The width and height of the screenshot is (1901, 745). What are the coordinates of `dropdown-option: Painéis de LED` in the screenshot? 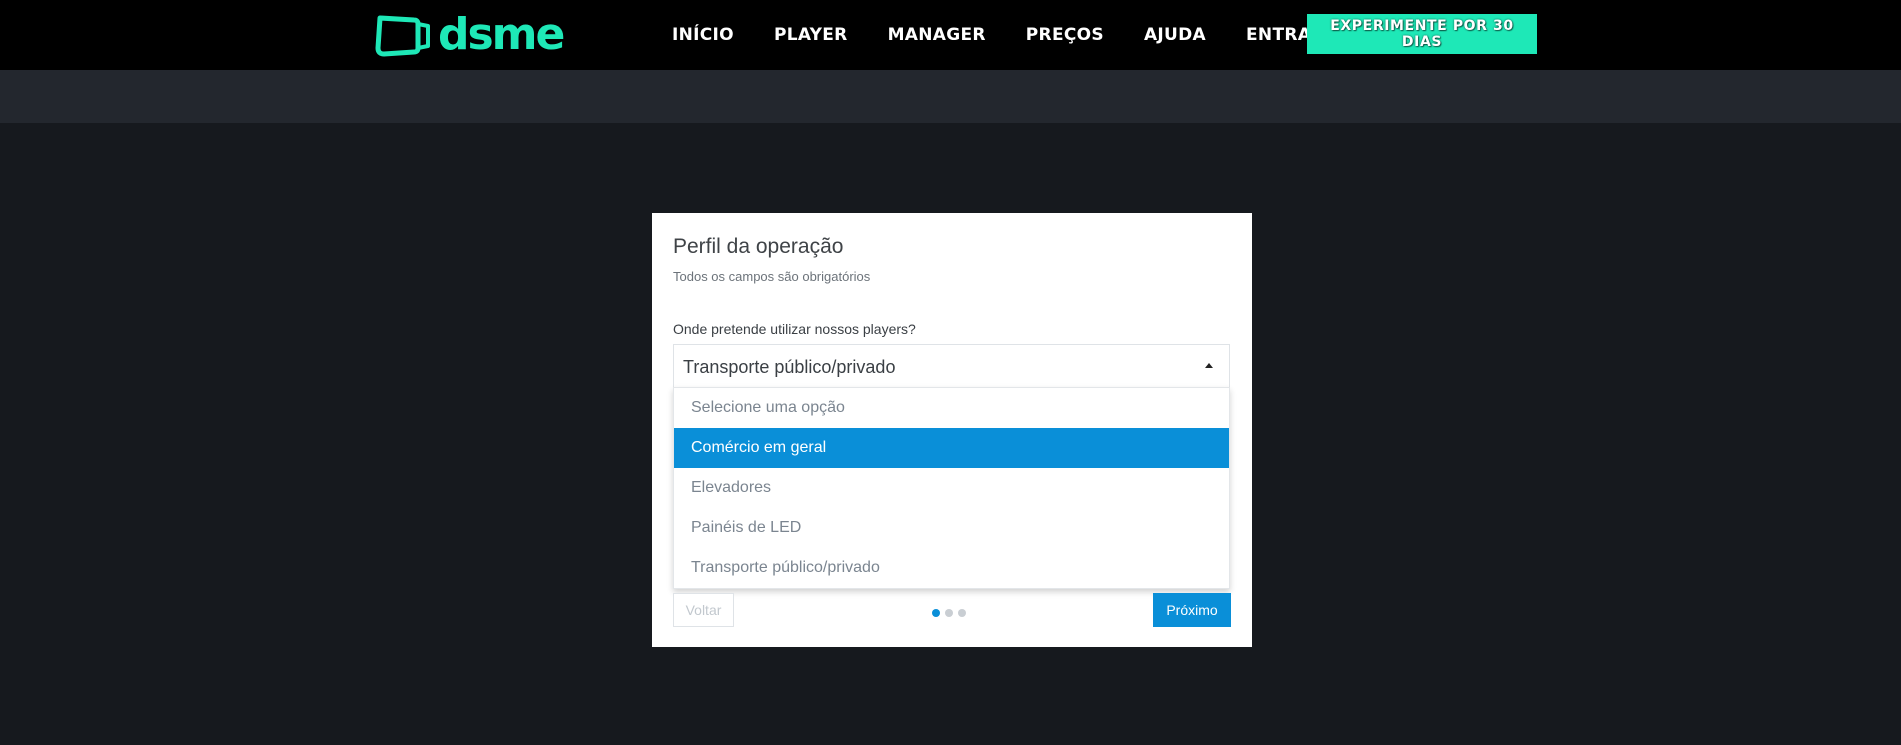 It's located at (951, 528).